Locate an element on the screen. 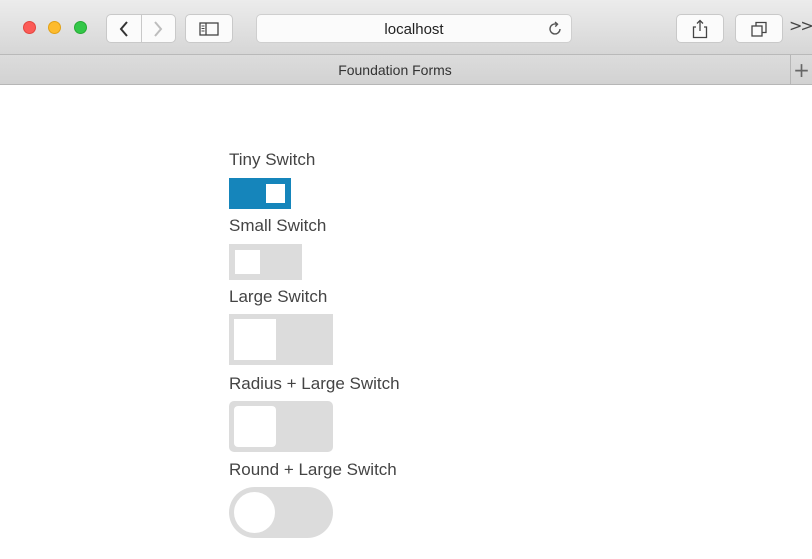 The height and width of the screenshot is (559, 812). share-button is located at coordinates (700, 28).